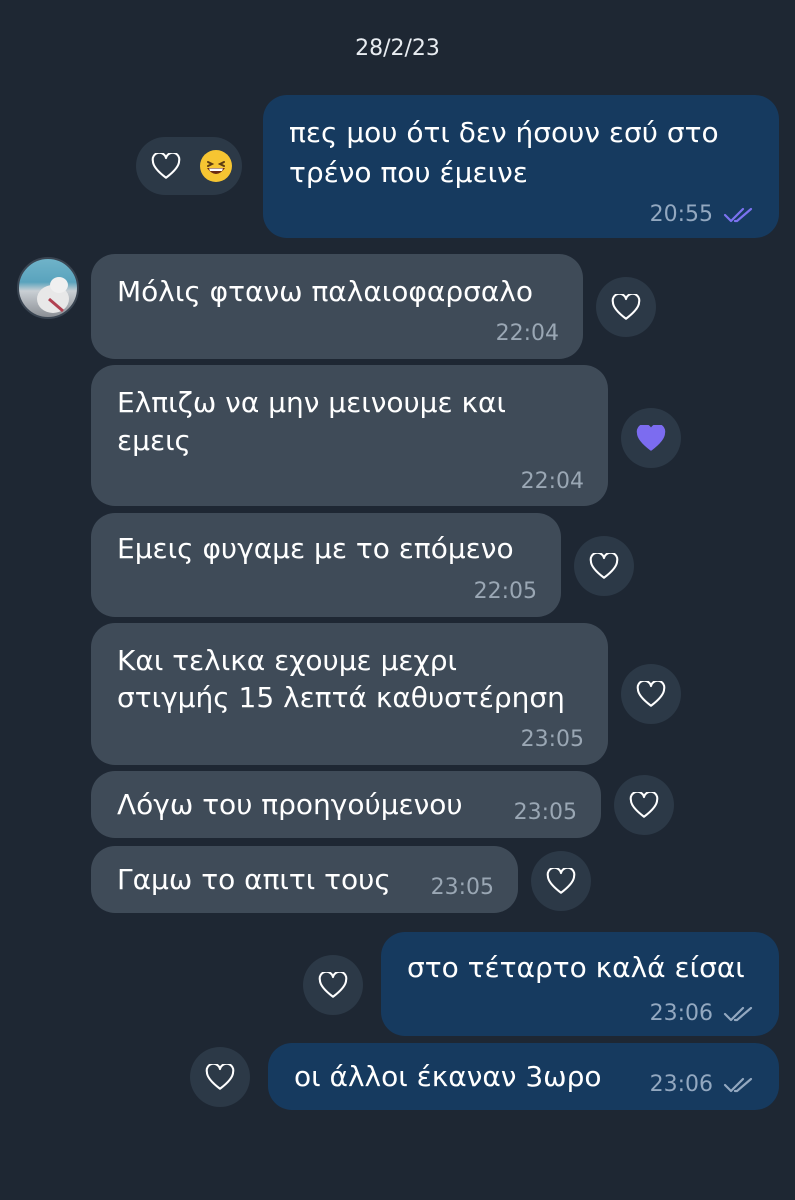  What do you see at coordinates (290, 804) in the screenshot?
I see `message-text: Λόγω του προηγούμενου` at bounding box center [290, 804].